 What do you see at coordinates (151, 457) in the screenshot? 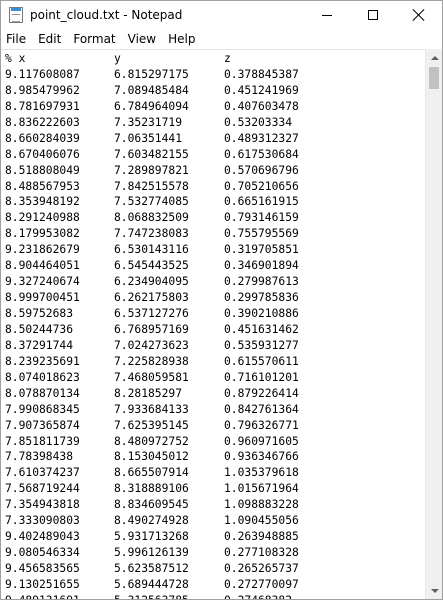
I see `value-y: 8.153045012` at bounding box center [151, 457].